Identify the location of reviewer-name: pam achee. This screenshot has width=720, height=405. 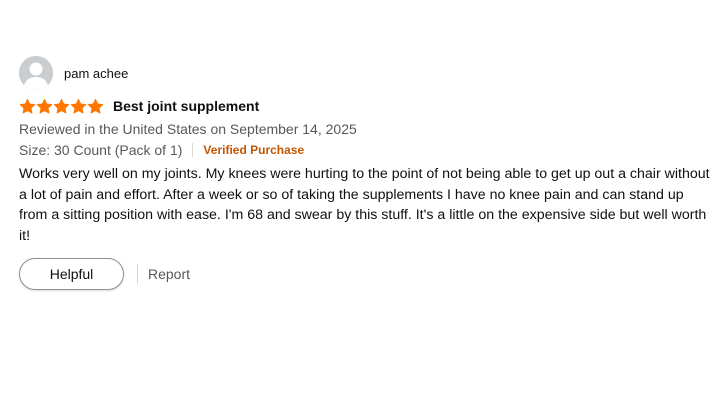
(96, 73).